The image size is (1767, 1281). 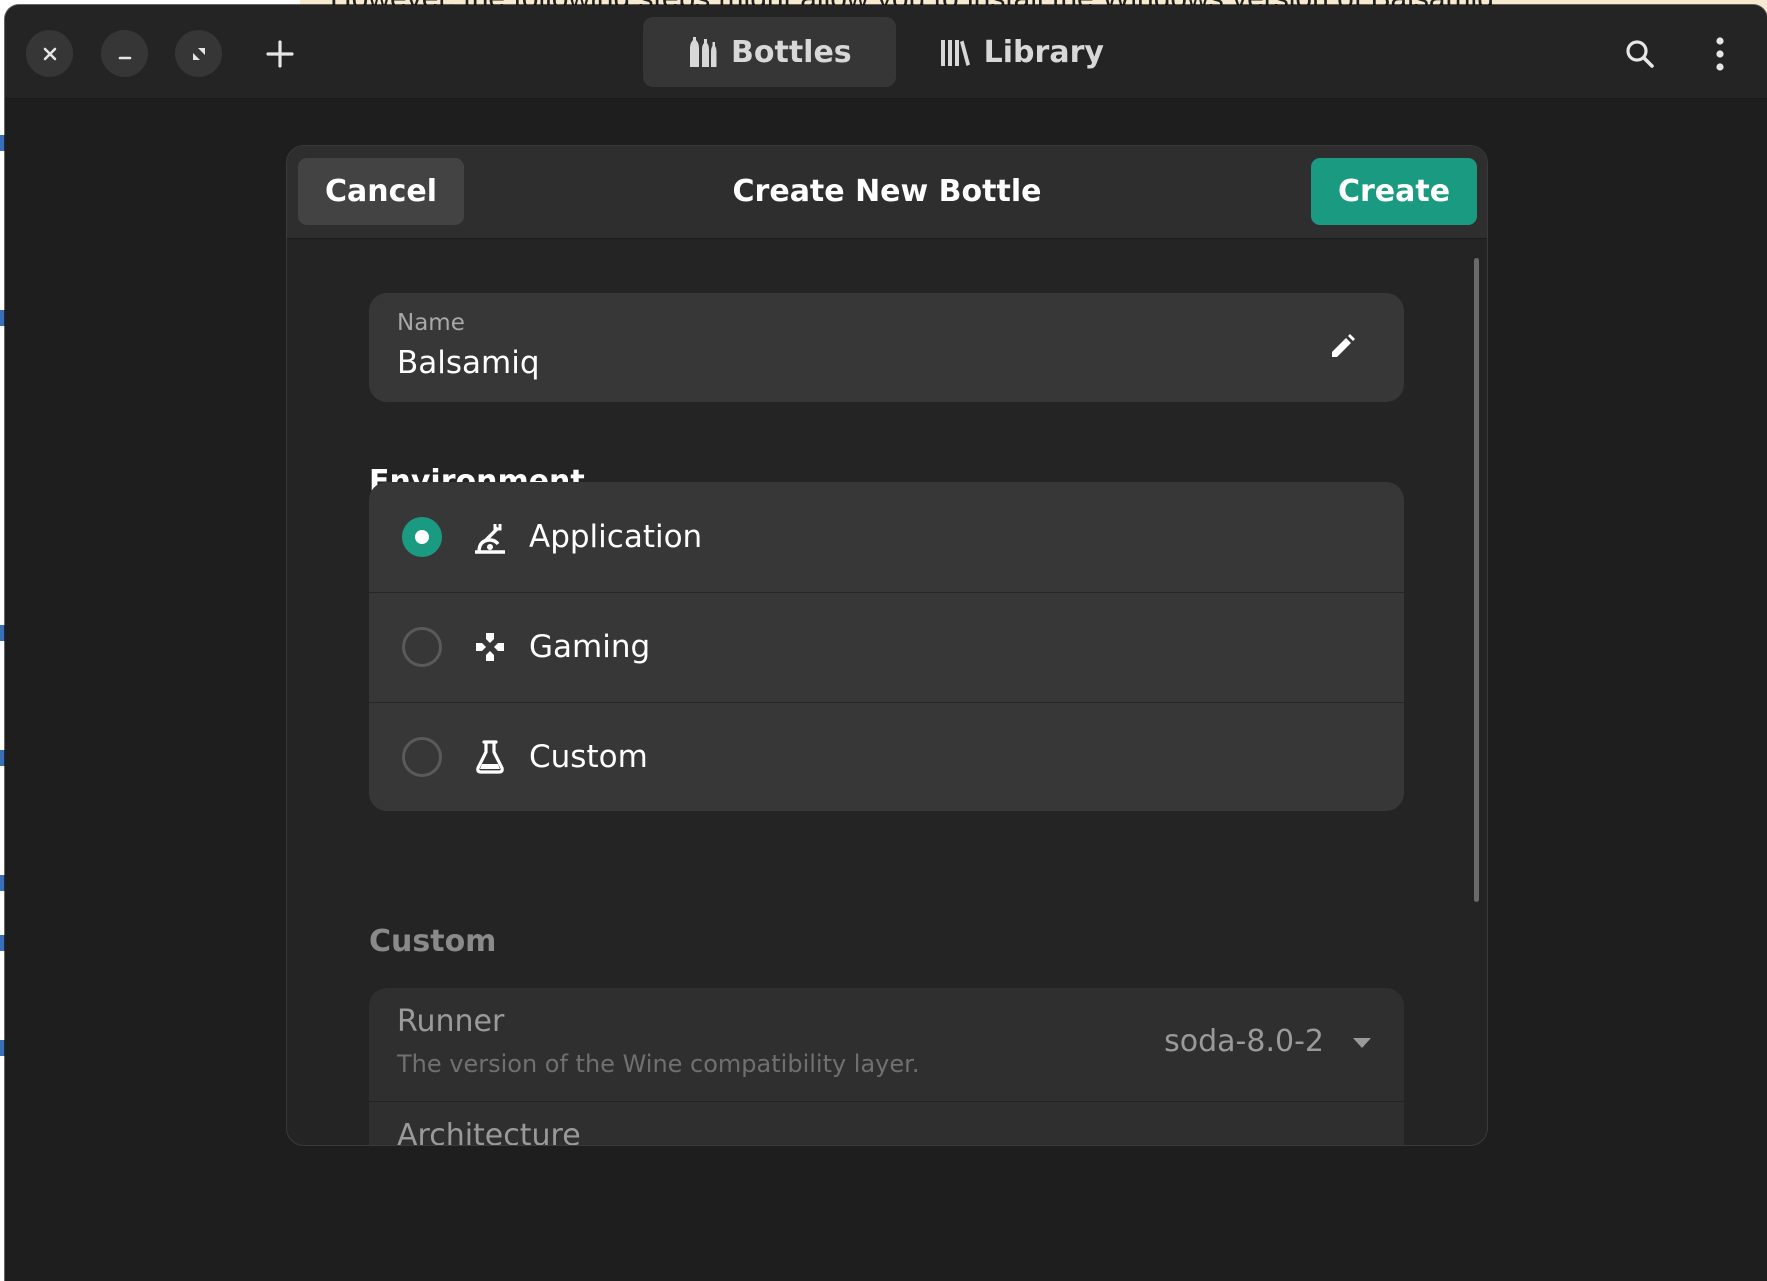 What do you see at coordinates (588, 757) in the screenshot?
I see `custom-option-label: Custom` at bounding box center [588, 757].